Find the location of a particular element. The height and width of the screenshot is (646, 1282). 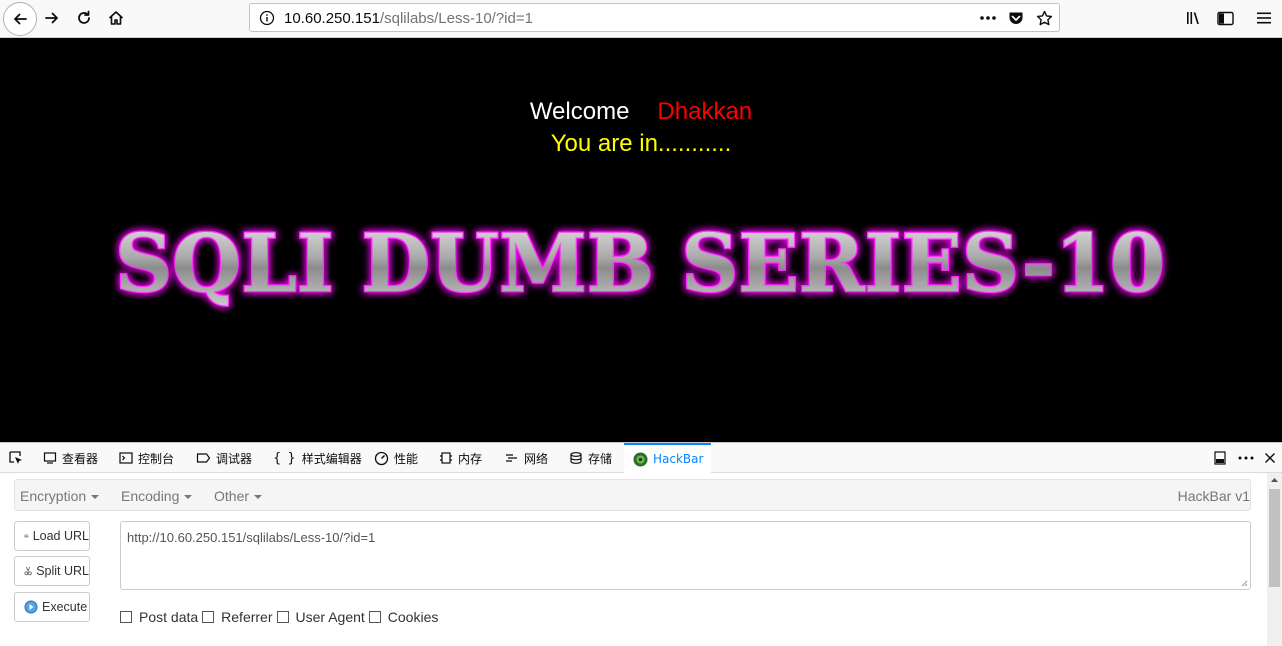

close-icon is located at coordinates (1270, 458).